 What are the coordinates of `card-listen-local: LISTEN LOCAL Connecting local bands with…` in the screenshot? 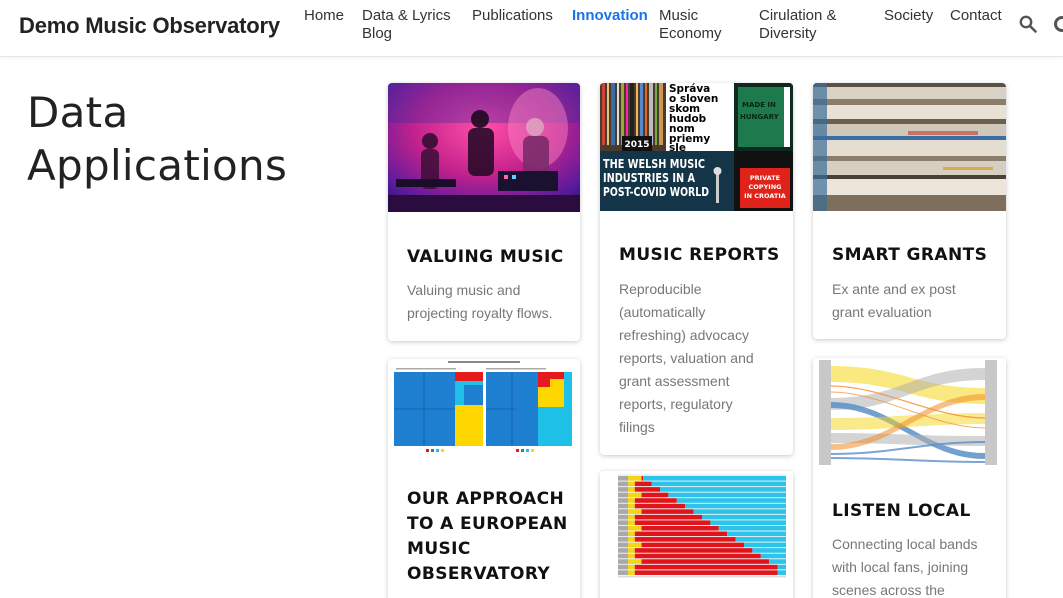 It's located at (909, 478).